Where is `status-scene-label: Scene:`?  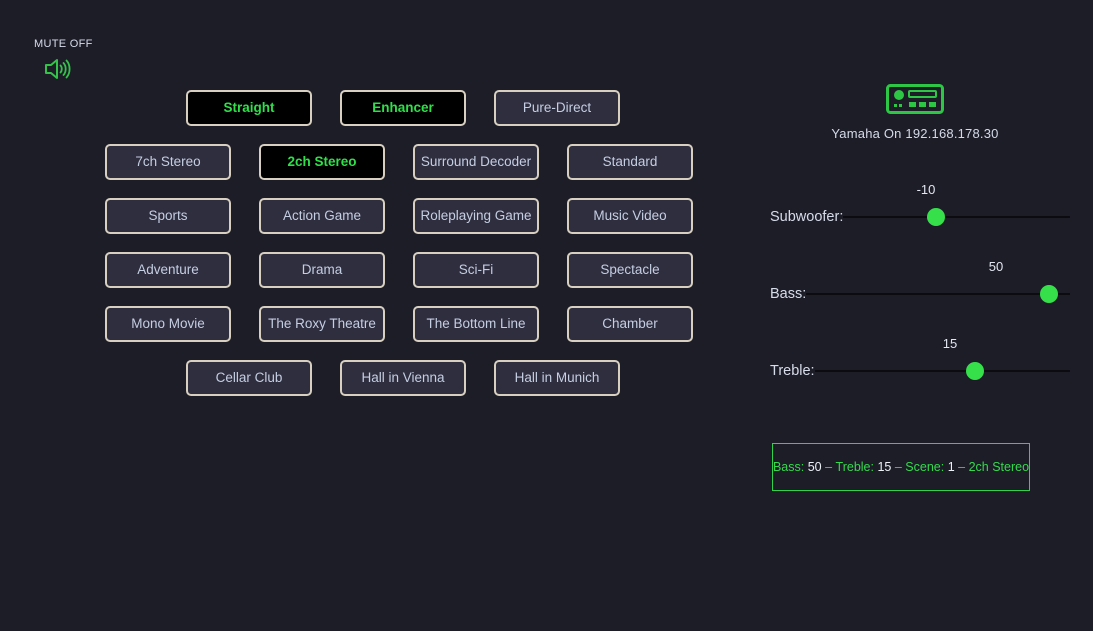 status-scene-label: Scene: is located at coordinates (925, 467).